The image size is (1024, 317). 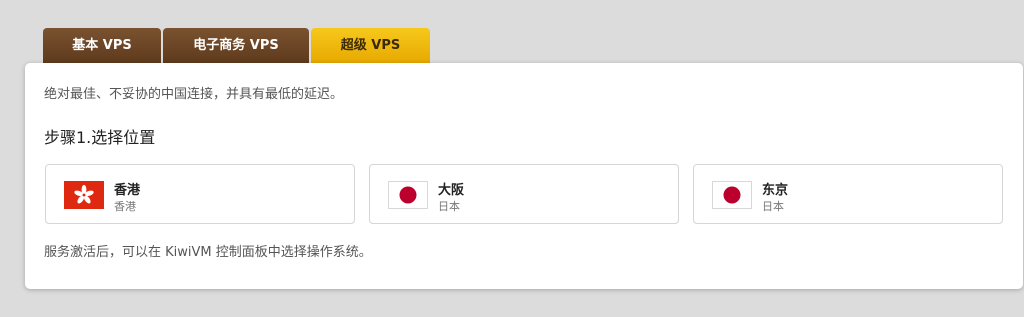 I want to click on tab-ecommerce-vps: 电子商务 VPS, so click(x=236, y=45).